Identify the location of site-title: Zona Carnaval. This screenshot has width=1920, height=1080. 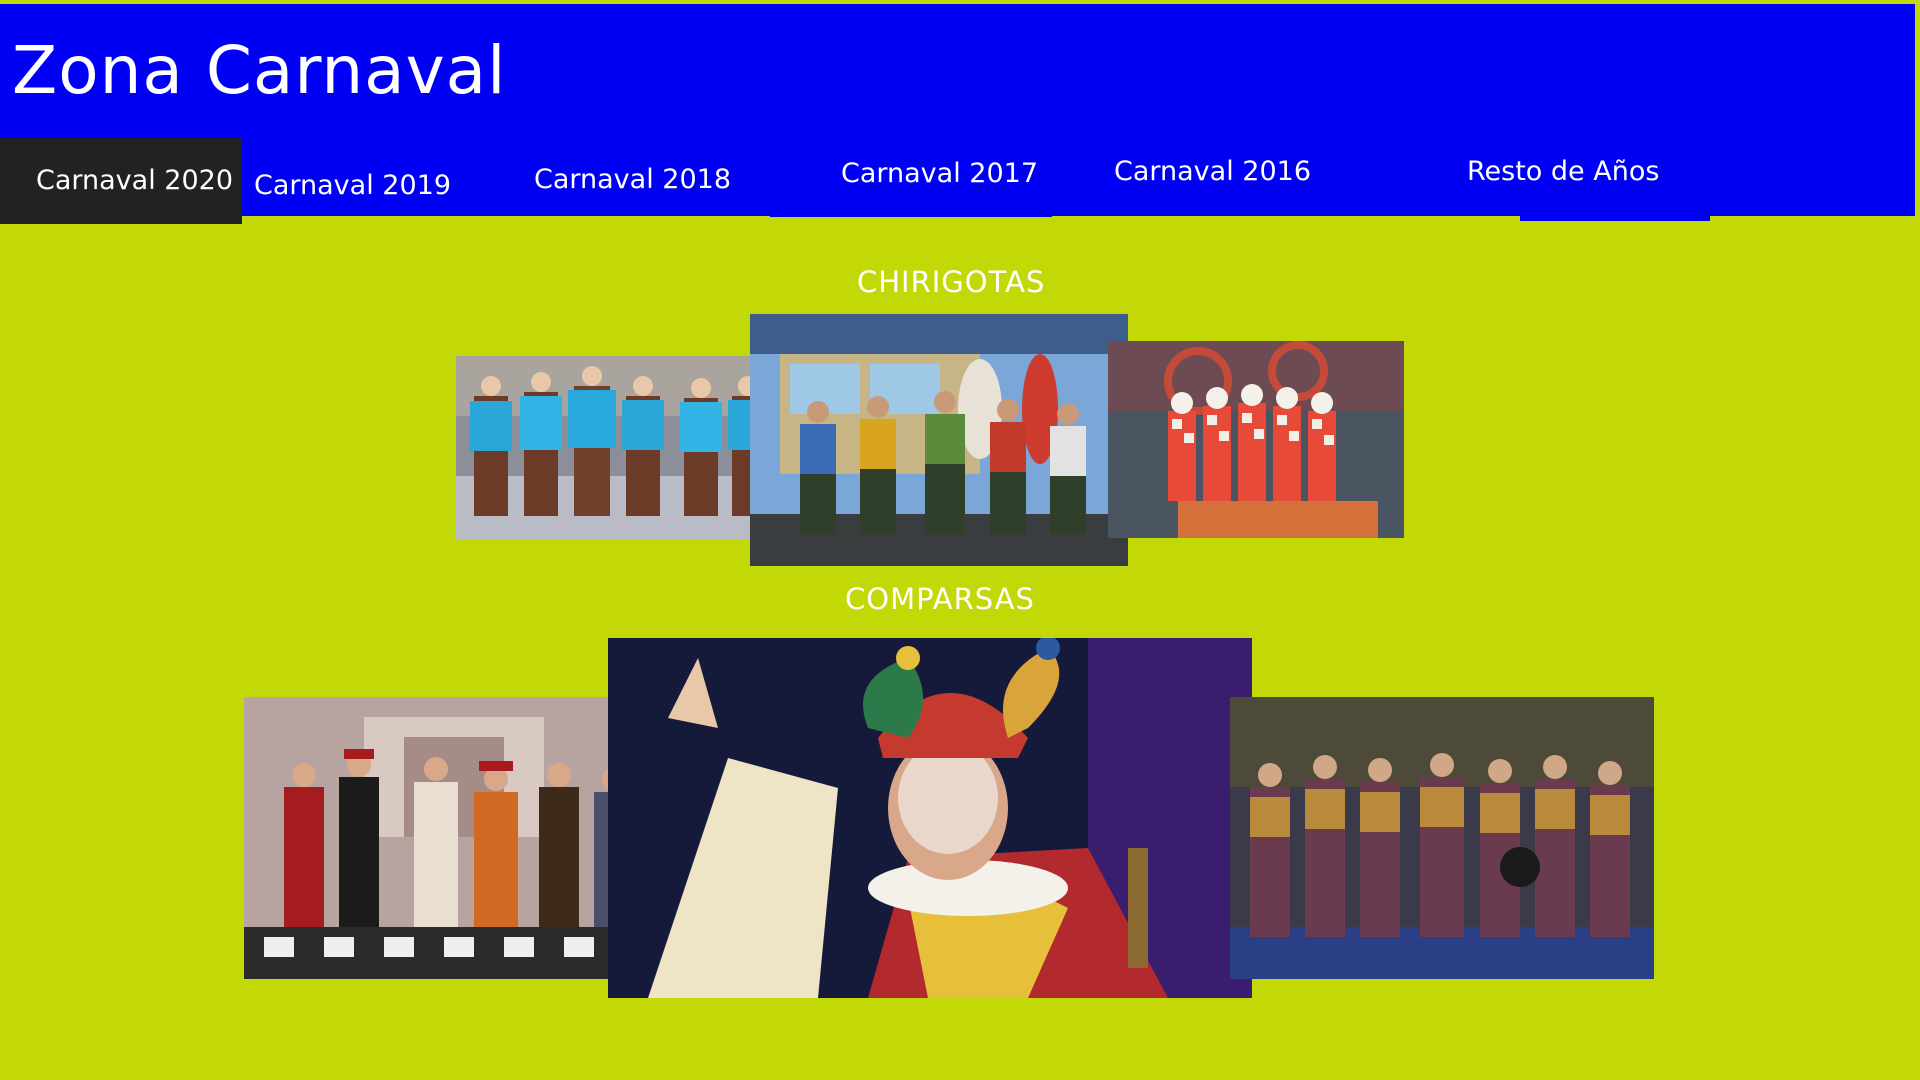
(259, 70).